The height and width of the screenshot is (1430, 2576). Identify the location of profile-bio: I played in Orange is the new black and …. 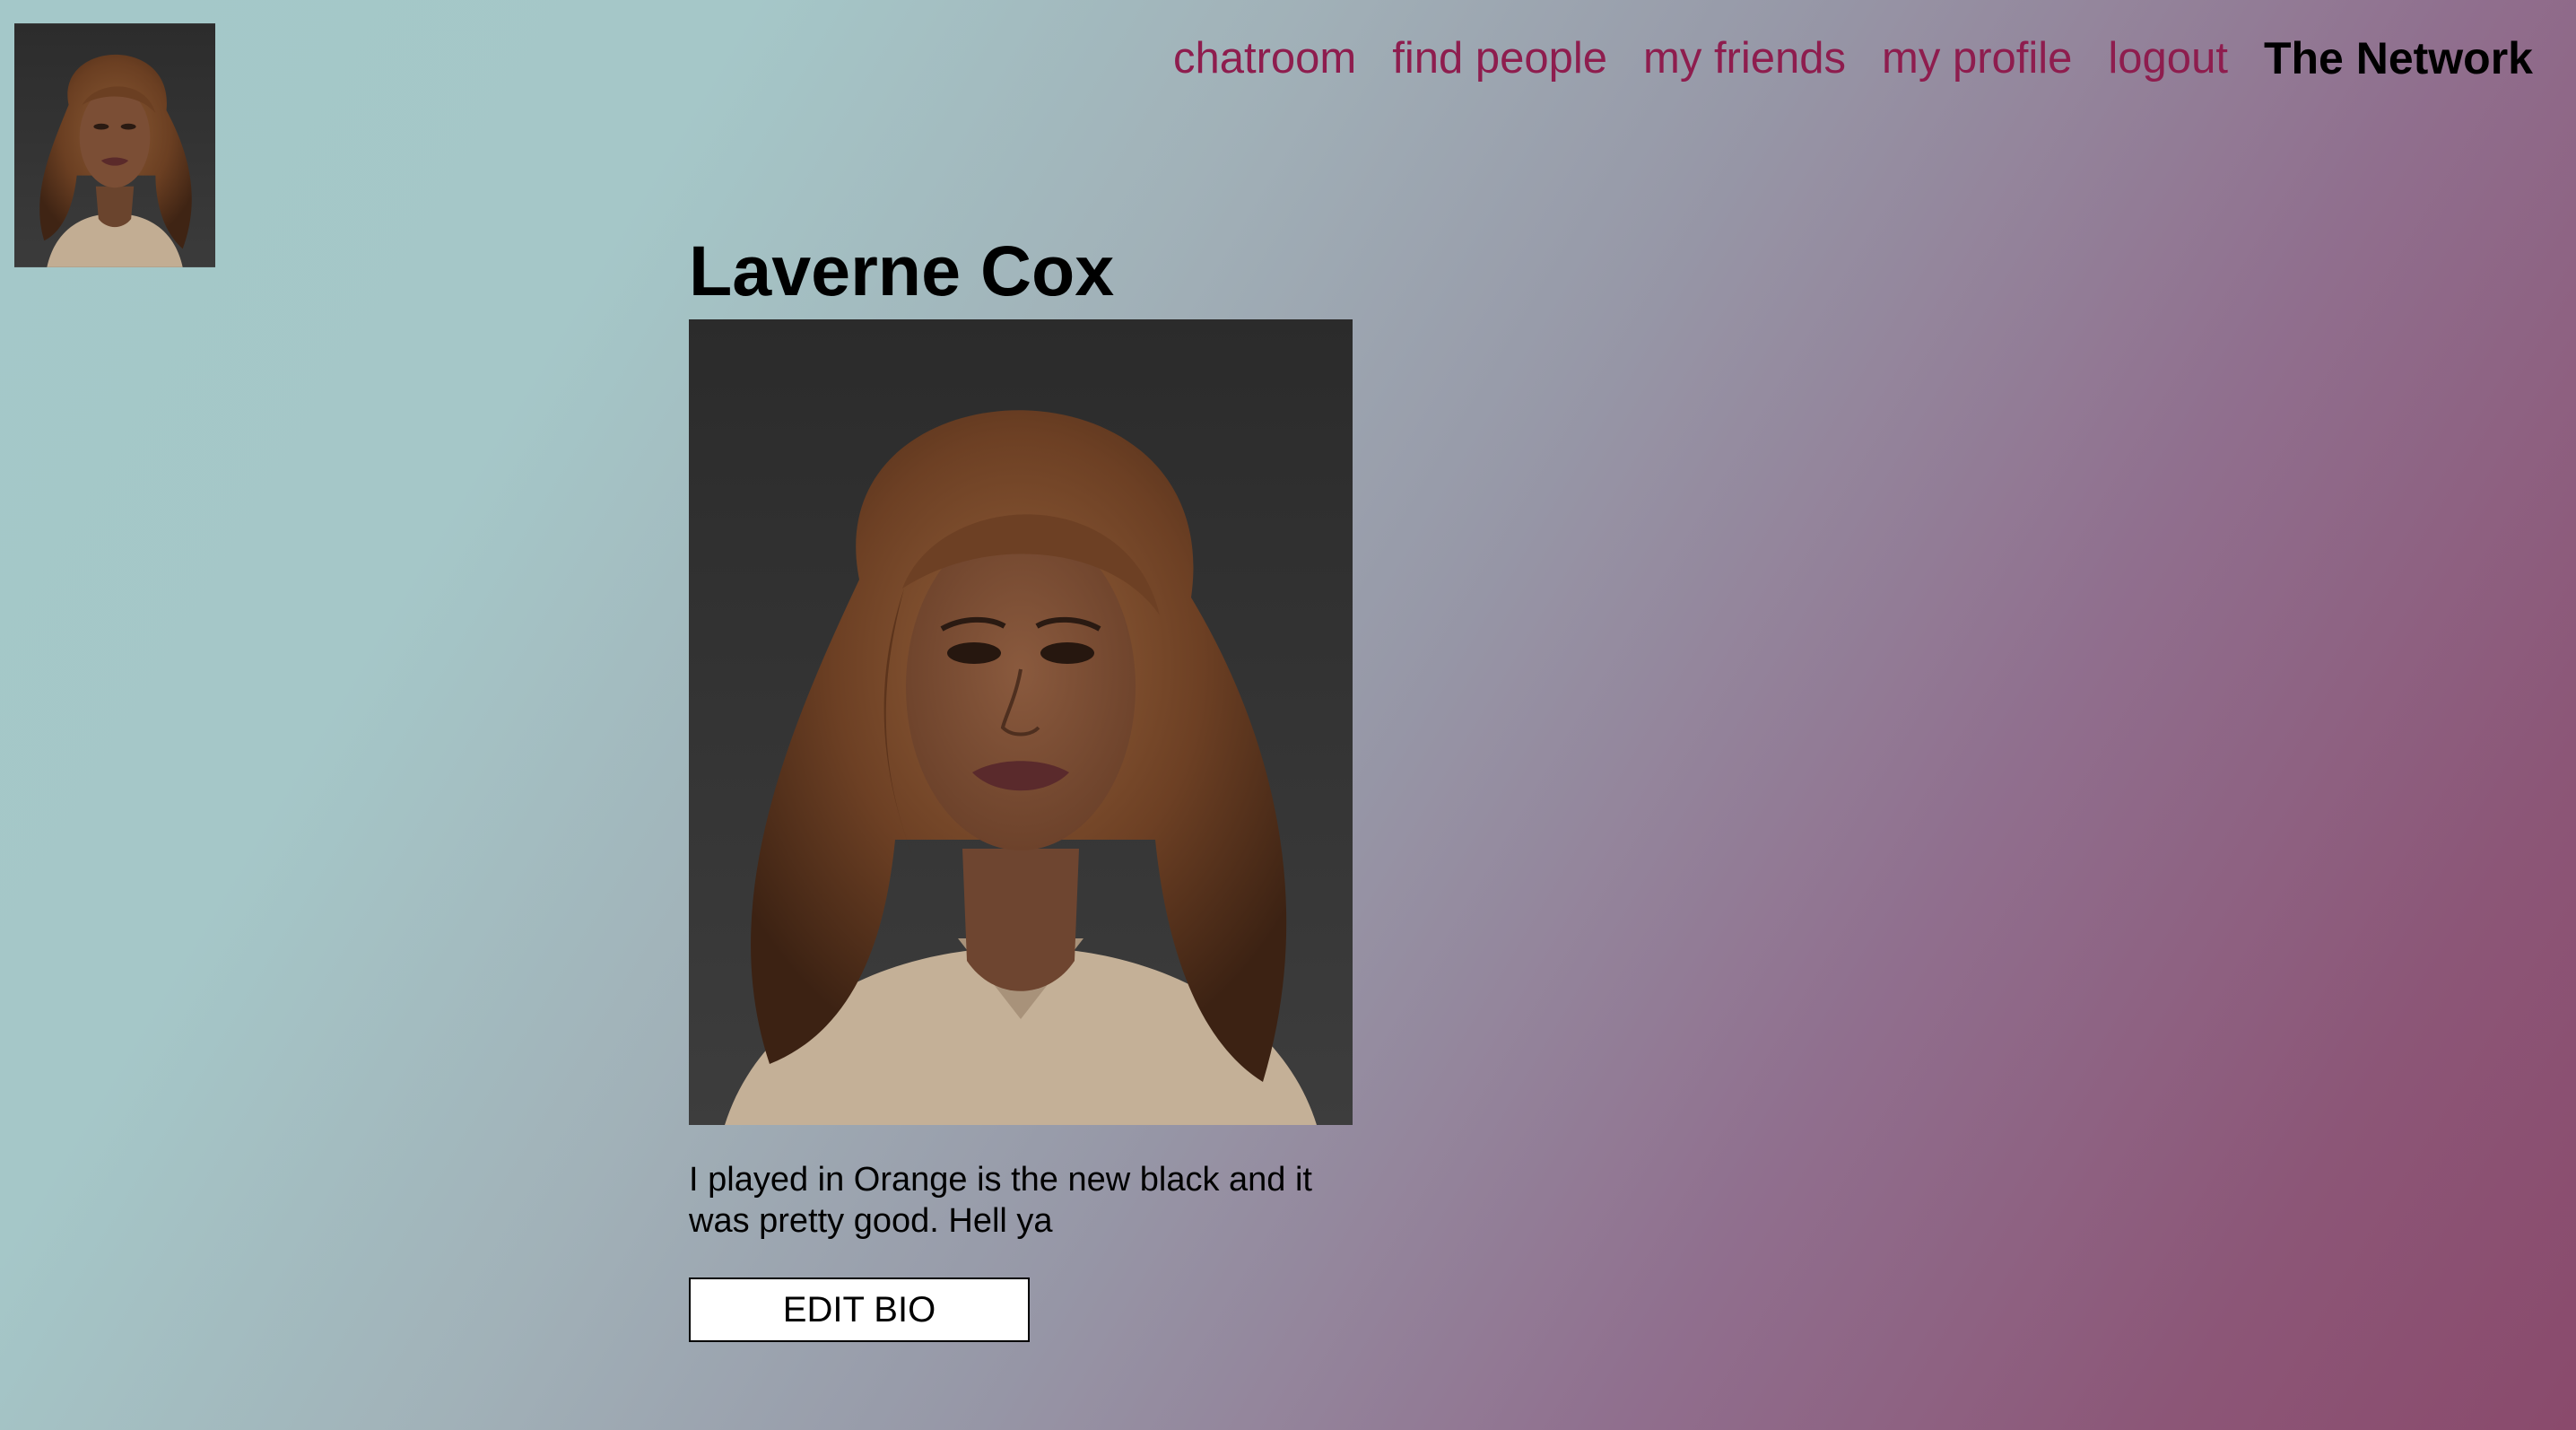
(1000, 1200).